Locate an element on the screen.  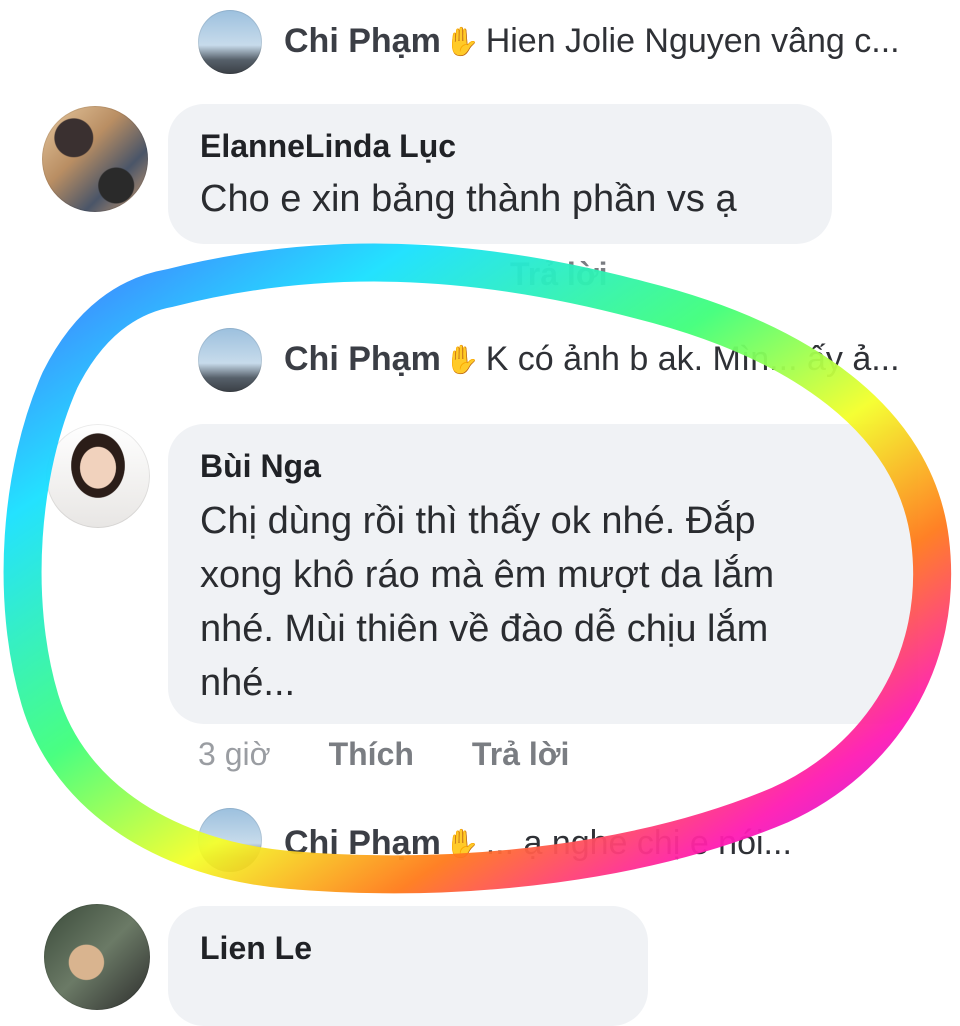
comment-actions: Trả lời is located at coordinates (558, 274).